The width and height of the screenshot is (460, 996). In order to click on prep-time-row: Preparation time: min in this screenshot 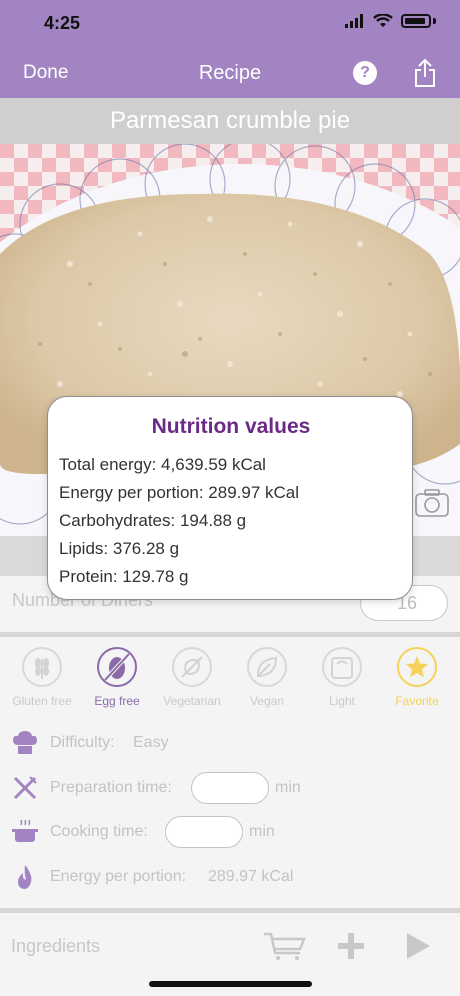, I will do `click(230, 788)`.